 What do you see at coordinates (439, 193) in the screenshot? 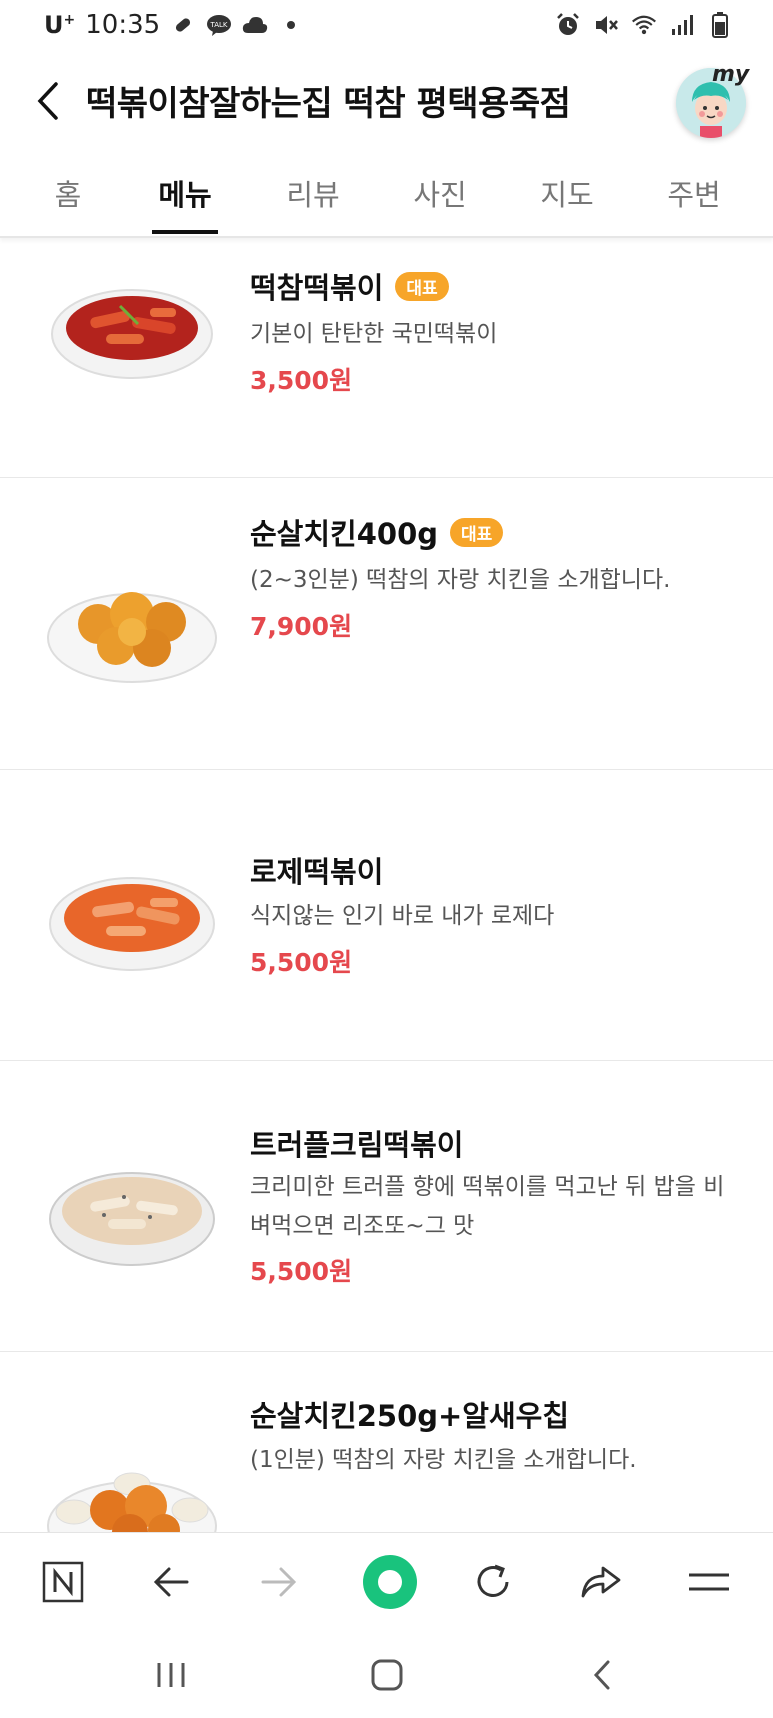
I see `tab-photos: 사진` at bounding box center [439, 193].